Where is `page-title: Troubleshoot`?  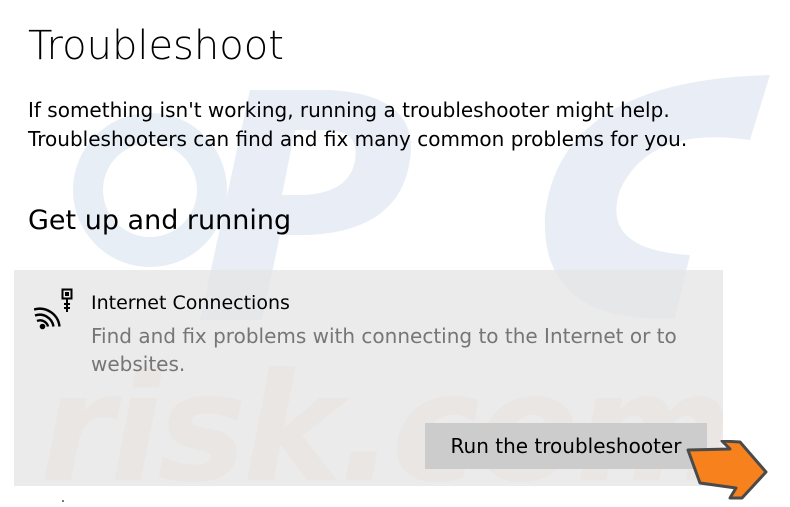 page-title: Troubleshoot is located at coordinates (156, 46).